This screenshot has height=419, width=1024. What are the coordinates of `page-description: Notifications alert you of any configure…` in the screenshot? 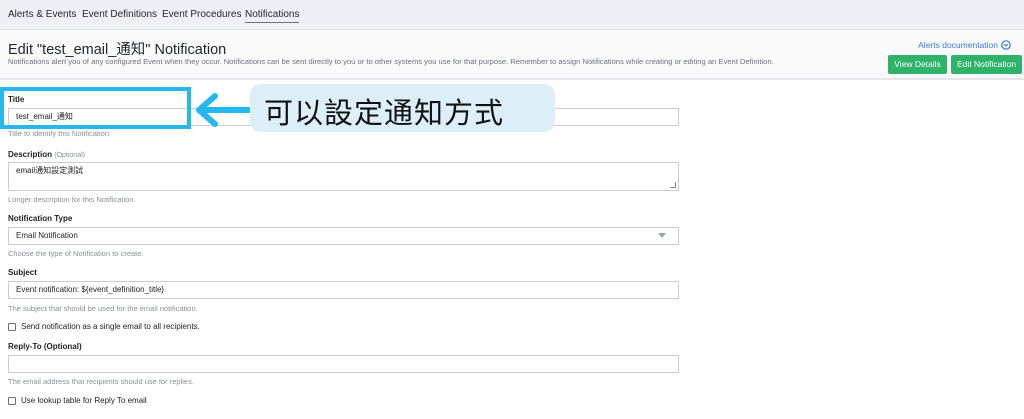 It's located at (391, 61).